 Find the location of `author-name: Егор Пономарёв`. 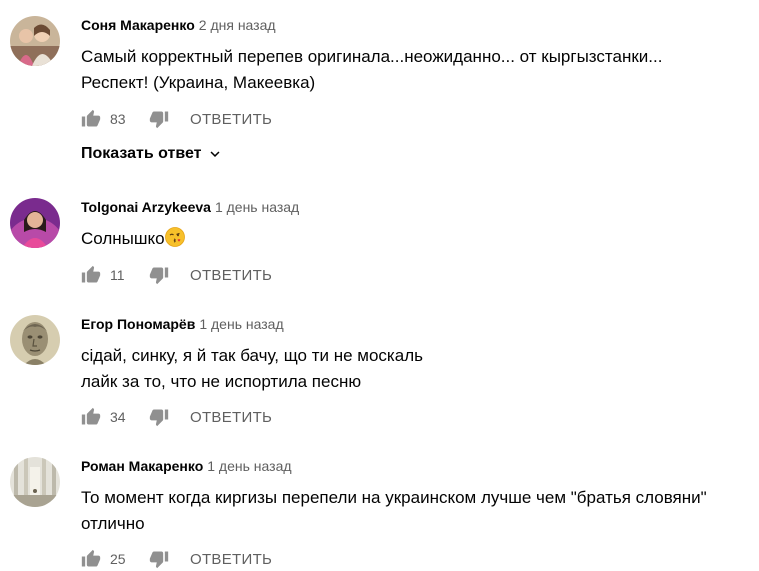

author-name: Егор Пономарёв is located at coordinates (138, 324).